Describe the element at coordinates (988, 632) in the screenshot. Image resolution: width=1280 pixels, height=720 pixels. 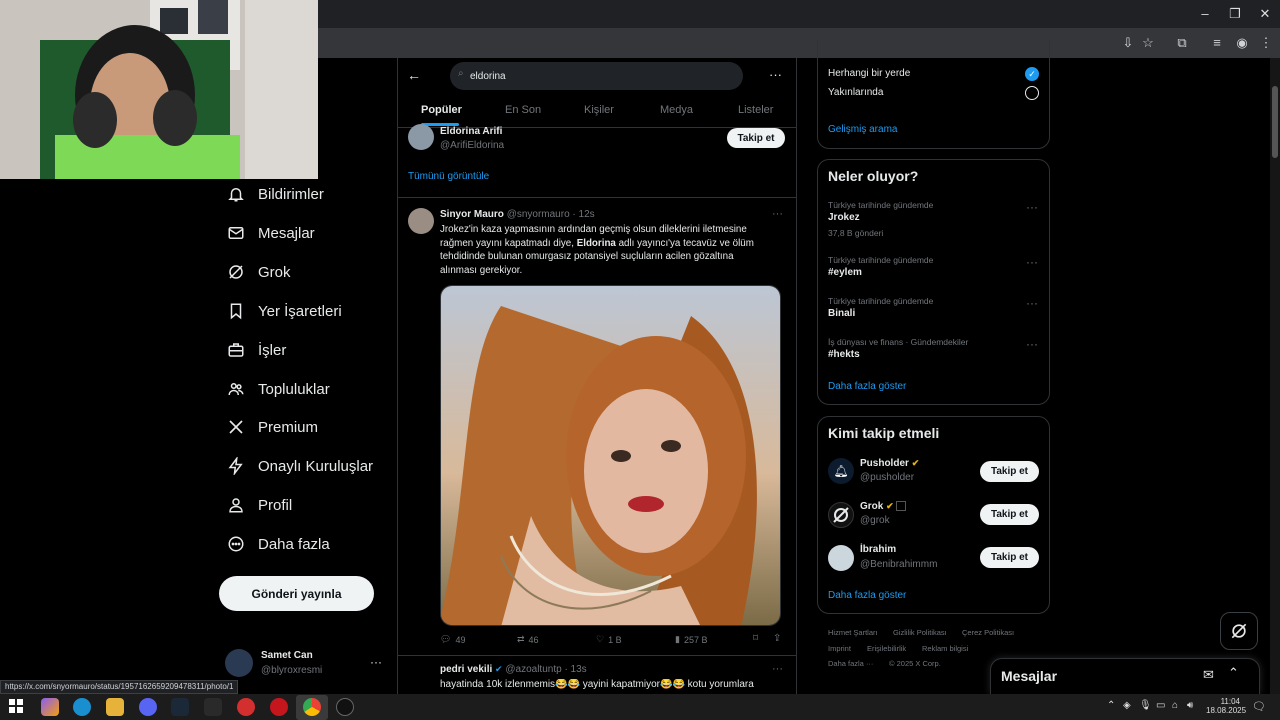
I see `footer-link: Çerez Politikası` at that location.